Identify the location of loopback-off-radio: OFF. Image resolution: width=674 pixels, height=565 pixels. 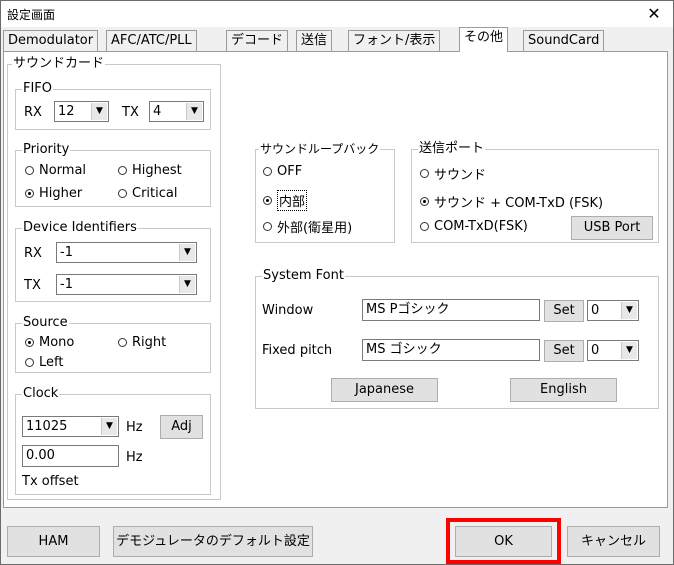
(282, 171).